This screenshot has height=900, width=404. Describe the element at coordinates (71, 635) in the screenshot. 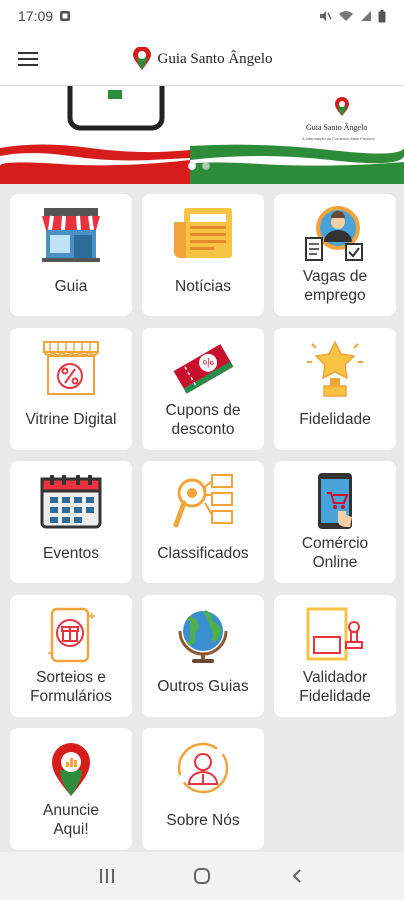

I see `gift-phone-icon` at that location.